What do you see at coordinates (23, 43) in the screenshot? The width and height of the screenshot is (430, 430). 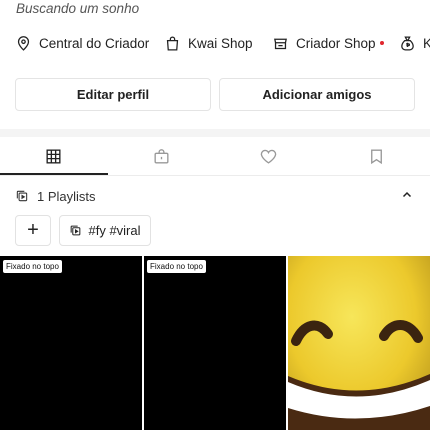 I see `location-pin-icon` at bounding box center [23, 43].